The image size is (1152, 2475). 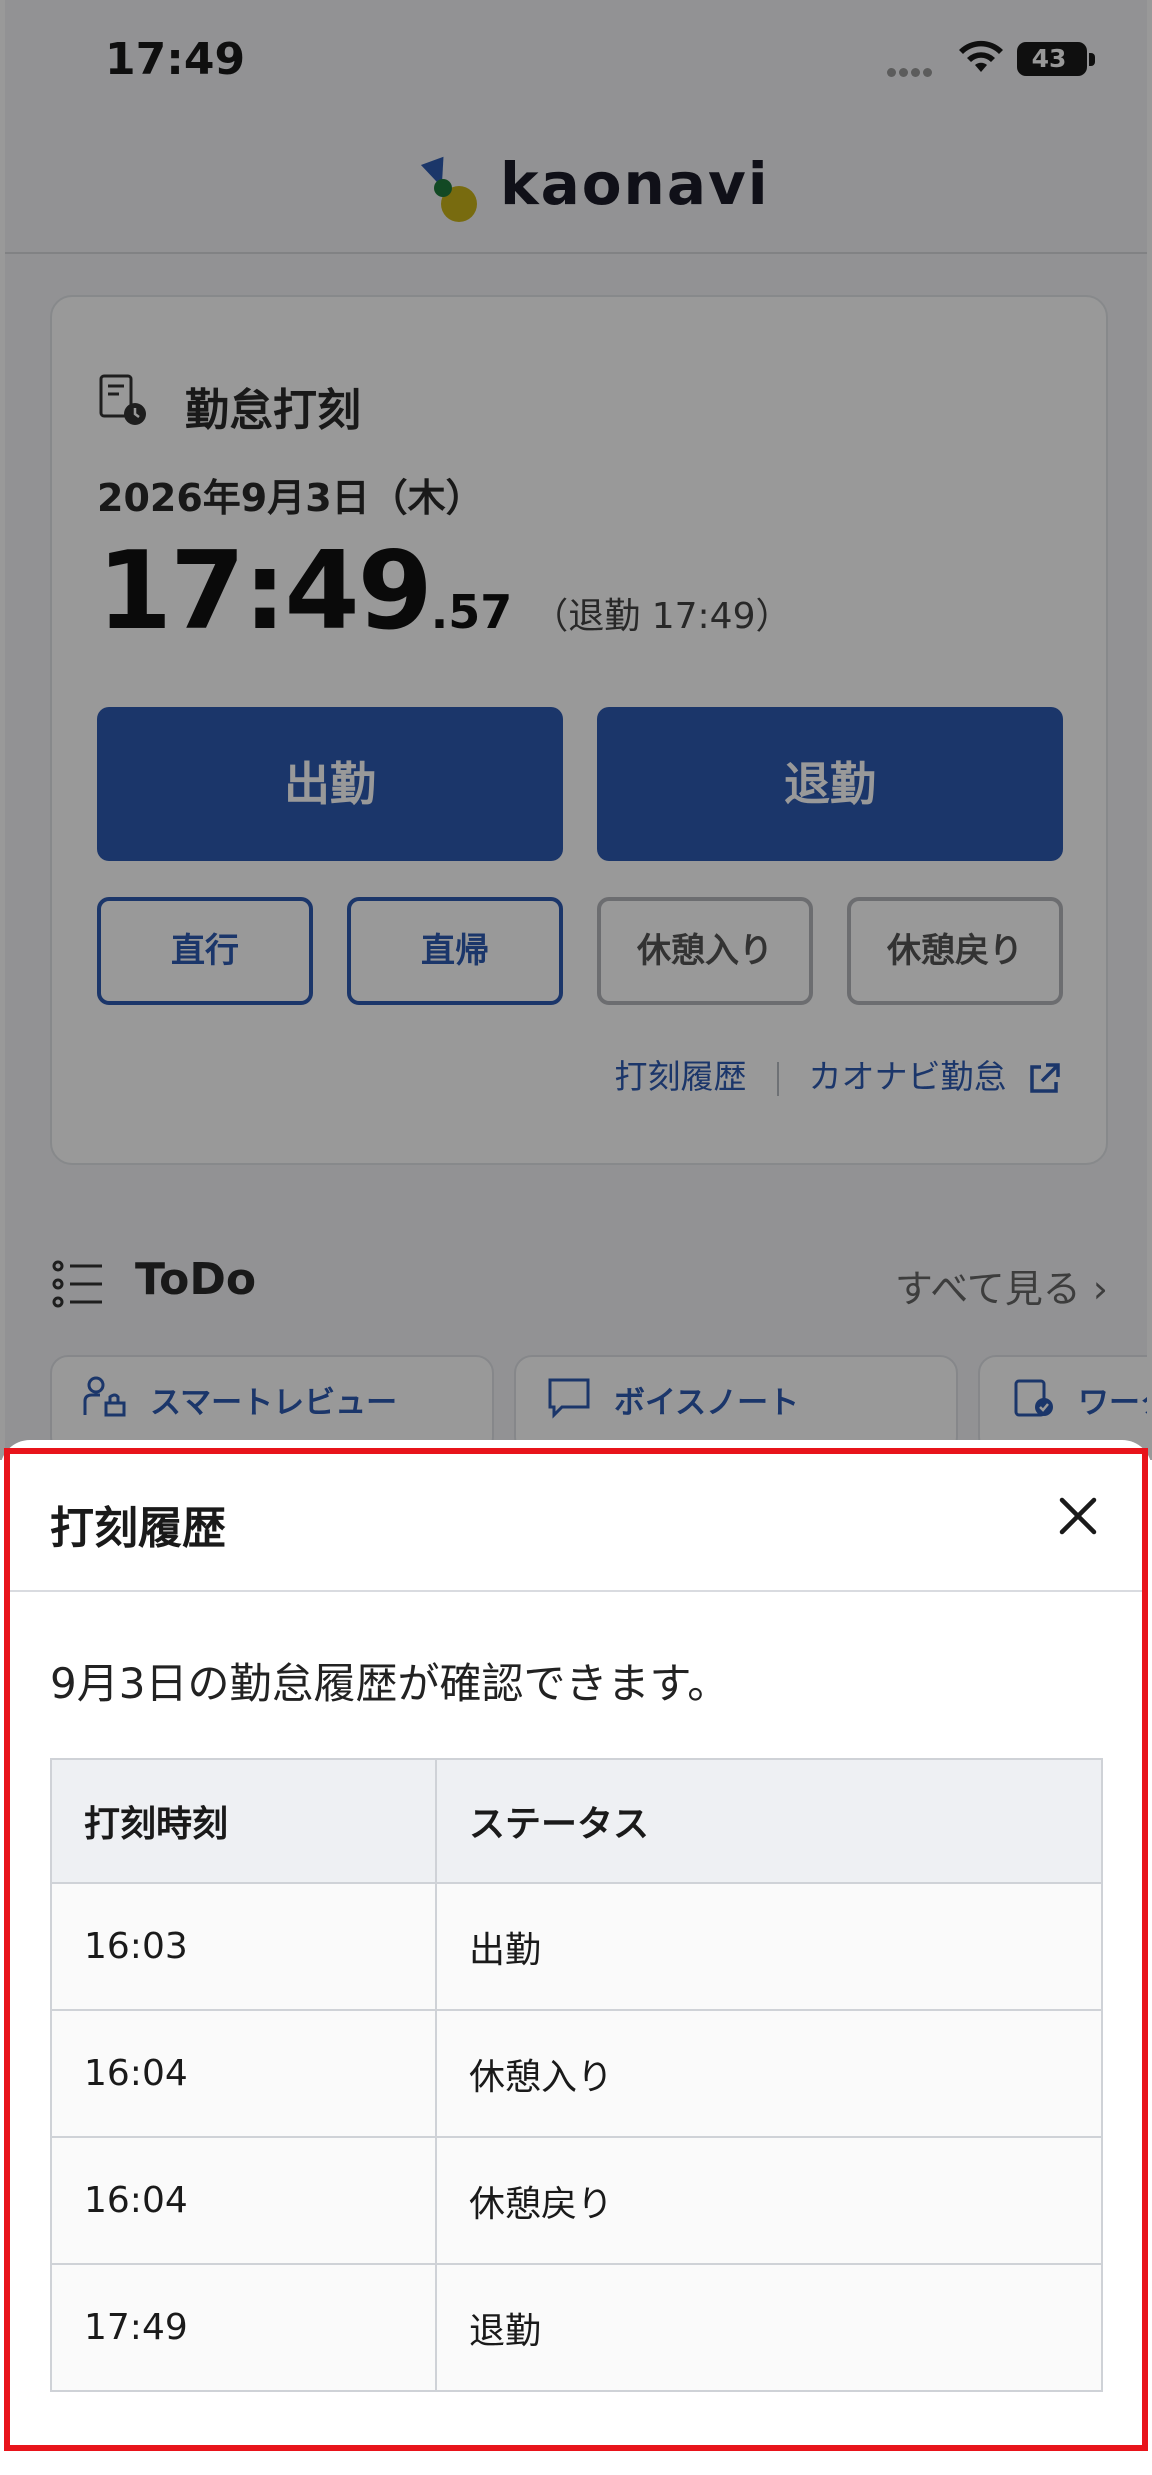 I want to click on punch-status-cell: 退勤, so click(x=769, y=2327).